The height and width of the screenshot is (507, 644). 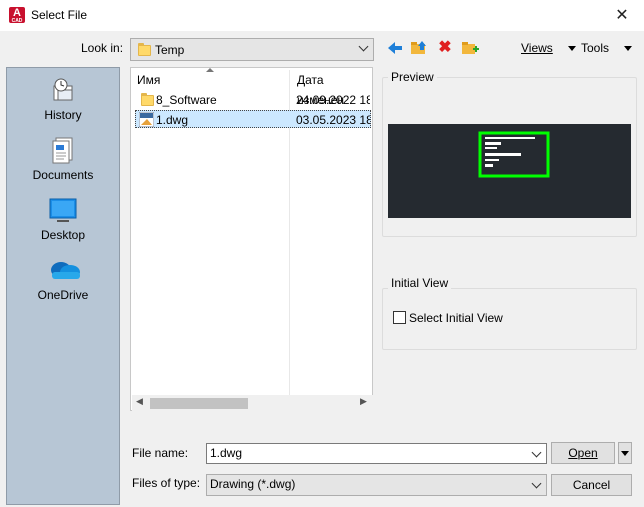 I want to click on select-initial-view-checkbox, so click(x=399, y=317).